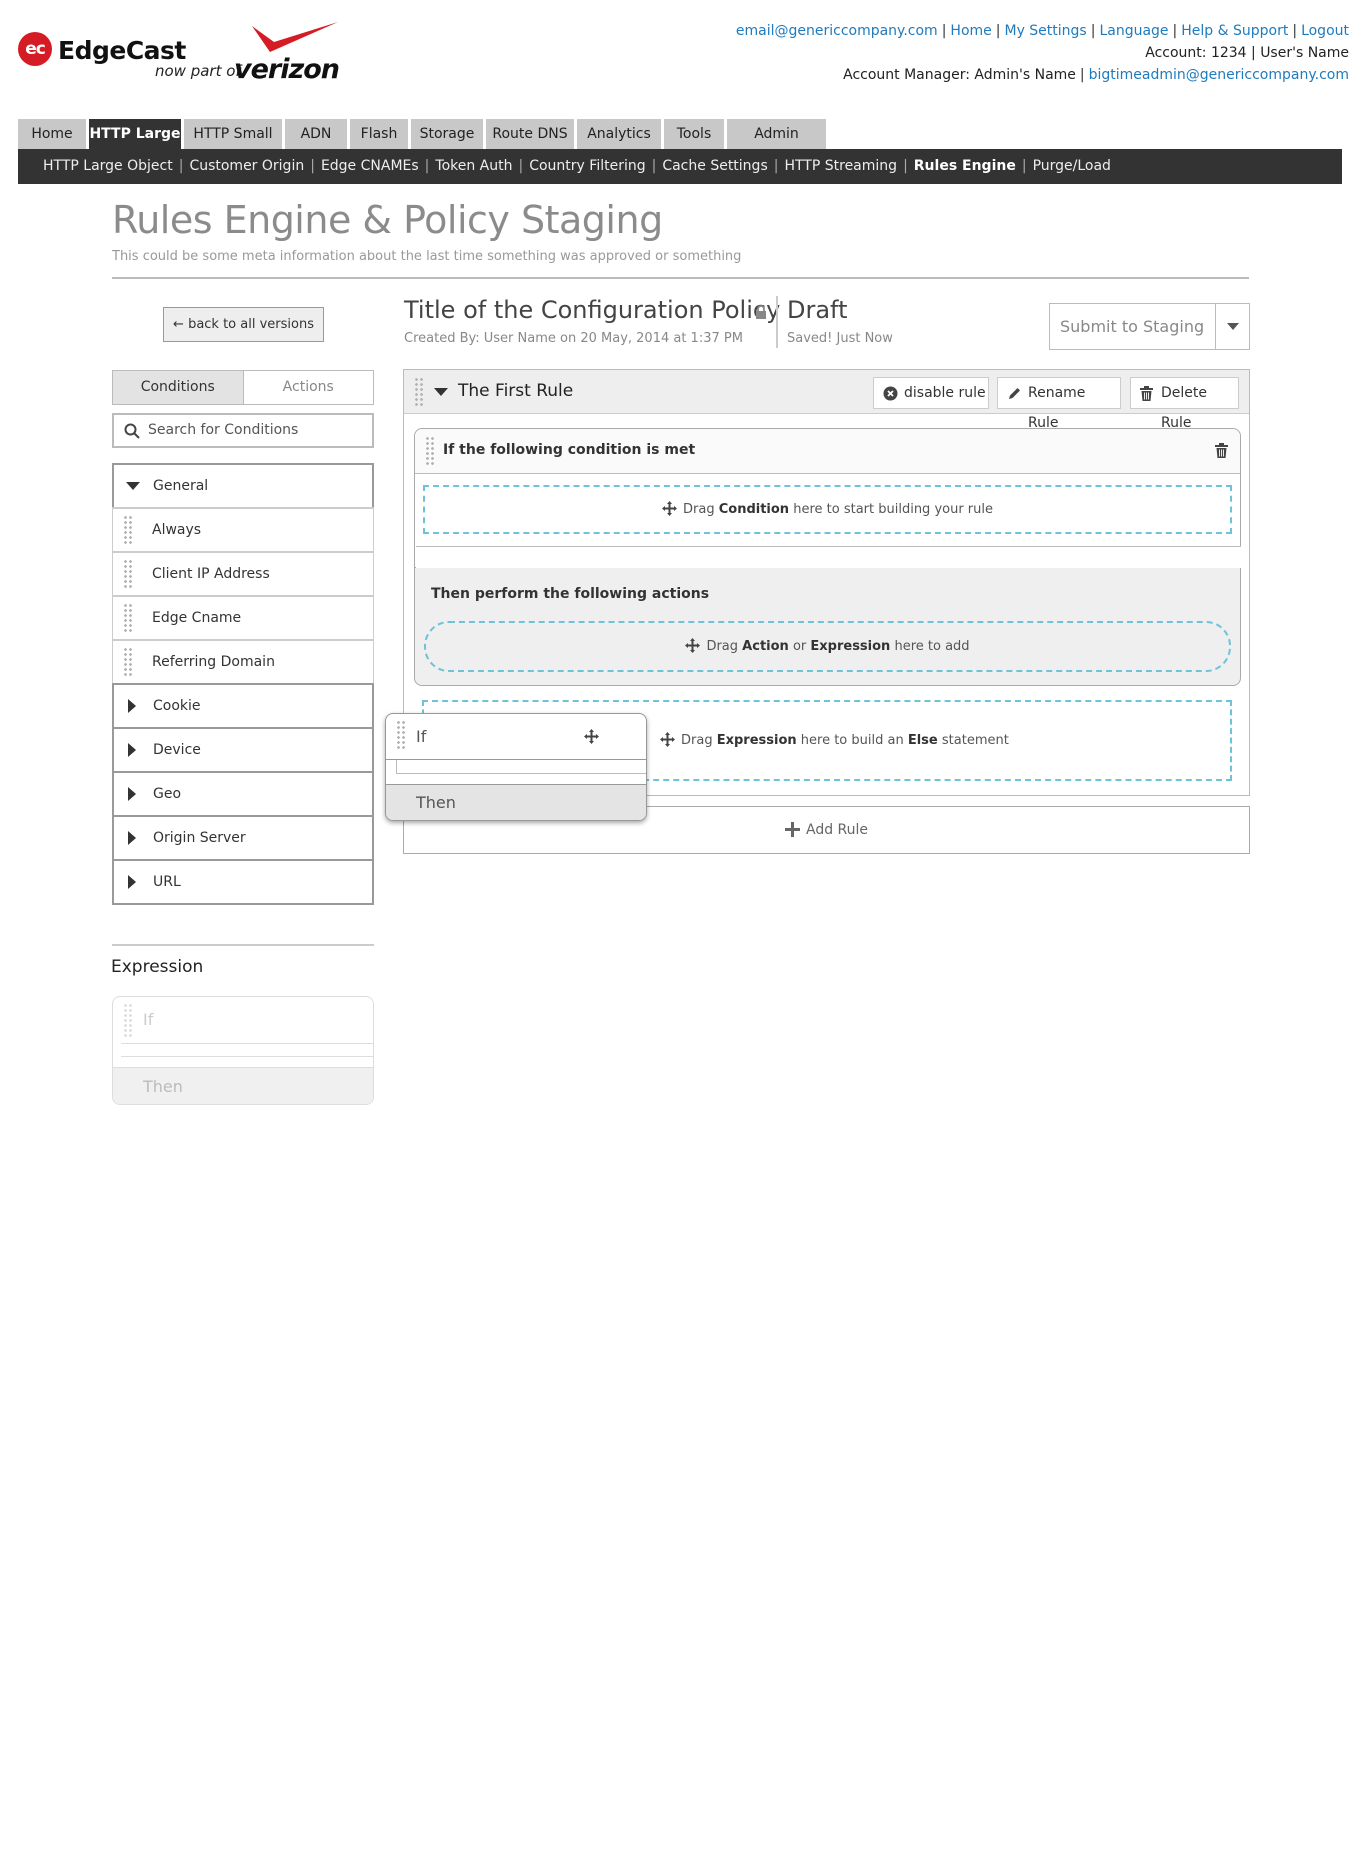 The height and width of the screenshot is (1860, 1366). Describe the element at coordinates (776, 134) in the screenshot. I see `tab-admin: Admin` at that location.